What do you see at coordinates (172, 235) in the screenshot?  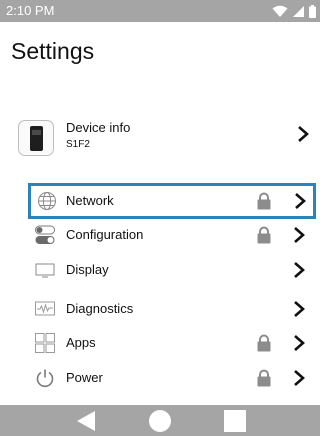 I see `menu-item-configuration: Configuration` at bounding box center [172, 235].